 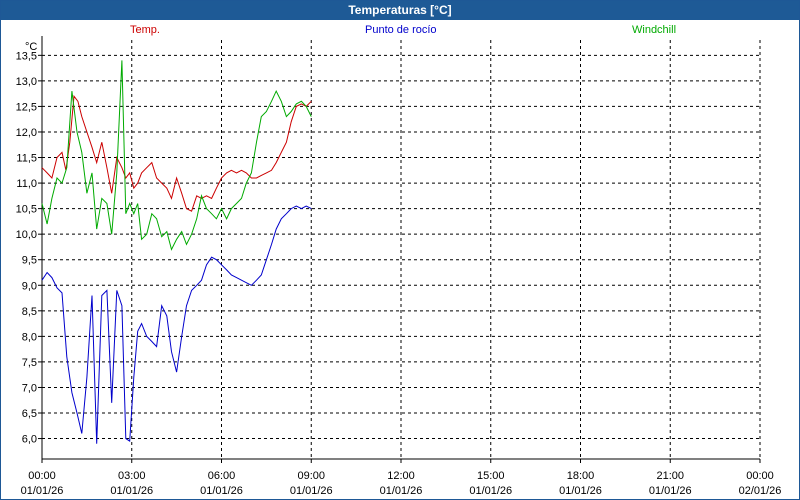 I want to click on y-tick-label: 9,5, so click(x=29, y=261).